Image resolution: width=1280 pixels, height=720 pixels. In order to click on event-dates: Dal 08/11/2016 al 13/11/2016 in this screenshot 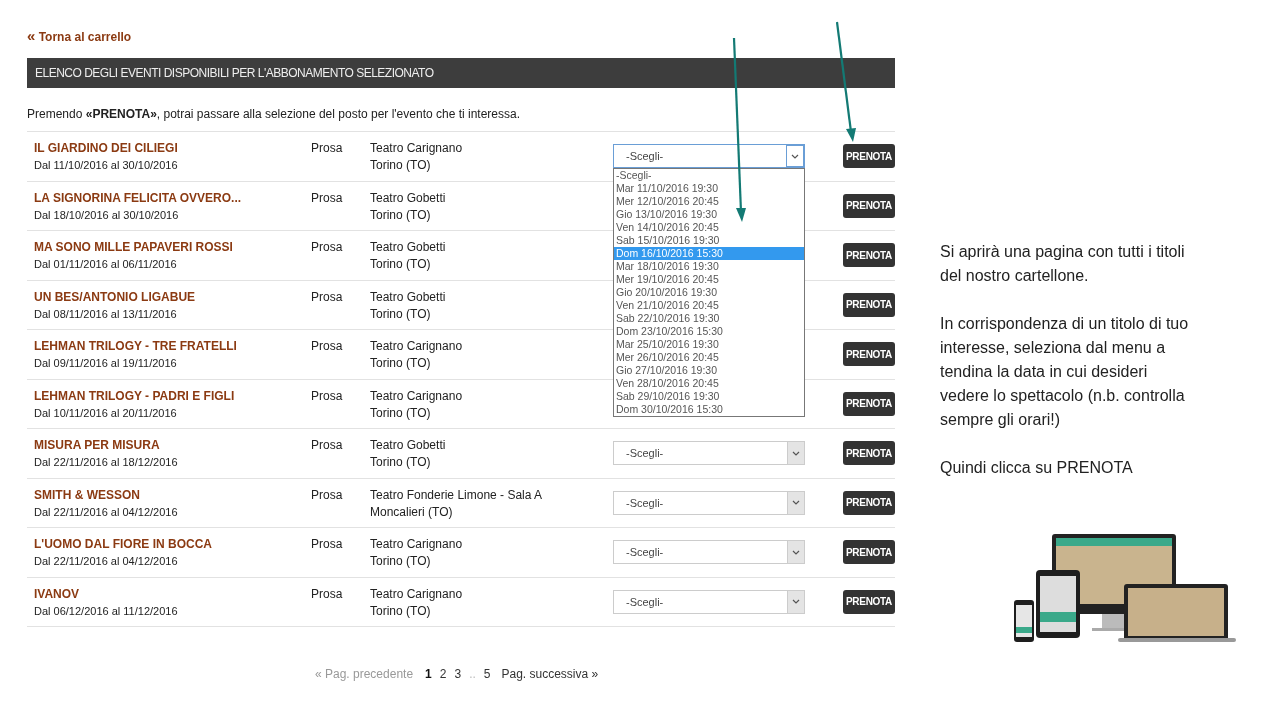, I will do `click(105, 314)`.